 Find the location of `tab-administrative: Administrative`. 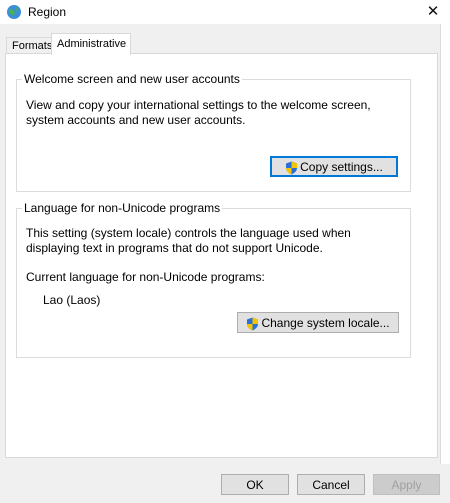

tab-administrative: Administrative is located at coordinates (91, 44).